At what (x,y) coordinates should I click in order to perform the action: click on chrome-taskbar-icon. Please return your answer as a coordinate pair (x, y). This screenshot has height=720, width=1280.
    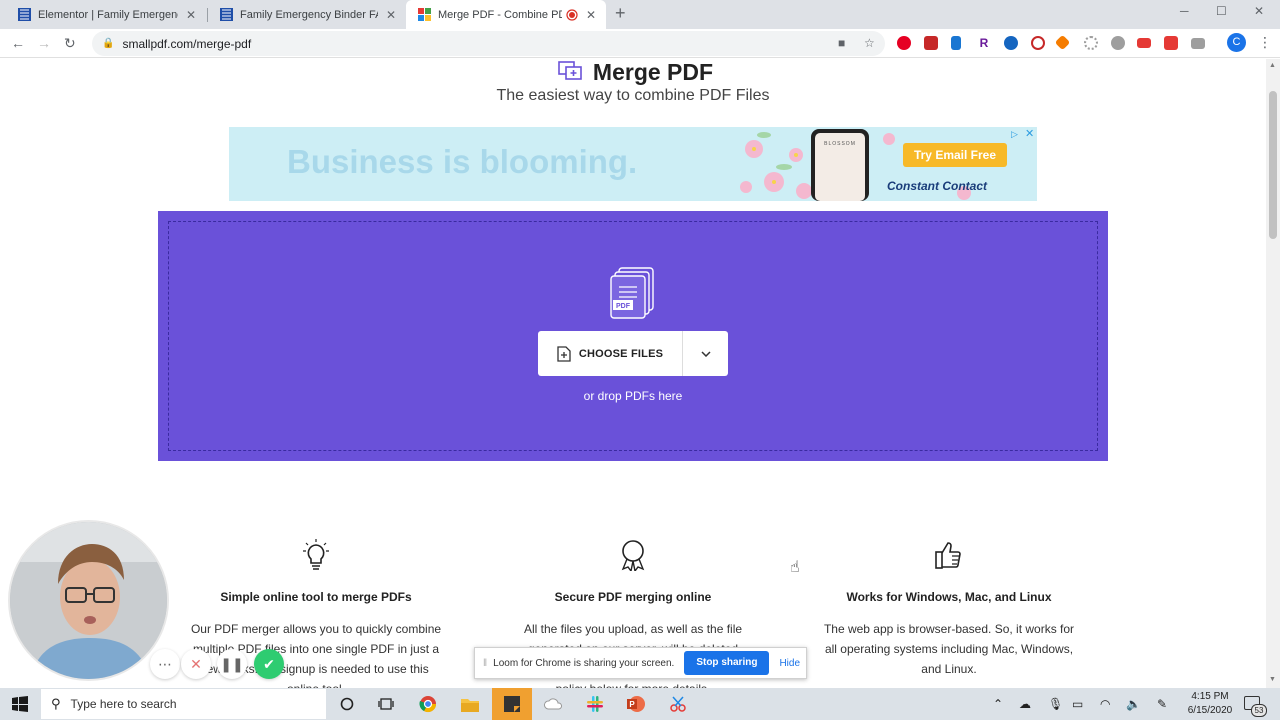
    Looking at the image, I should click on (428, 704).